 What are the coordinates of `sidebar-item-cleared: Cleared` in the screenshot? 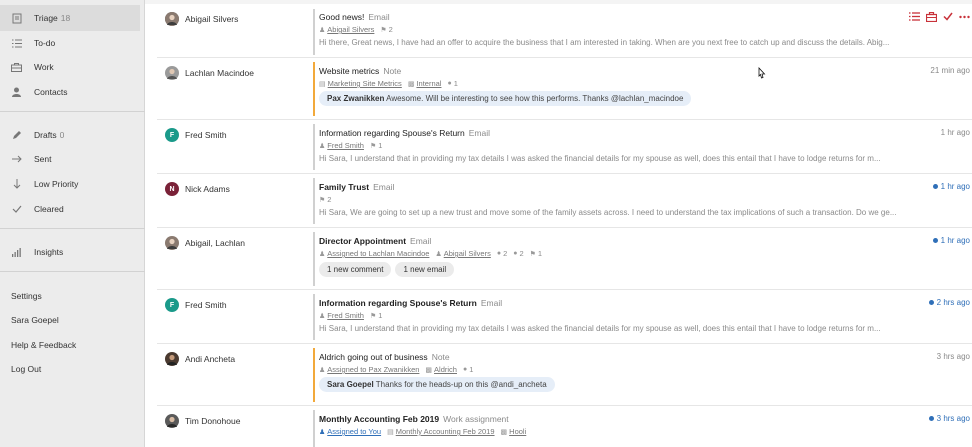 It's located at (70, 209).